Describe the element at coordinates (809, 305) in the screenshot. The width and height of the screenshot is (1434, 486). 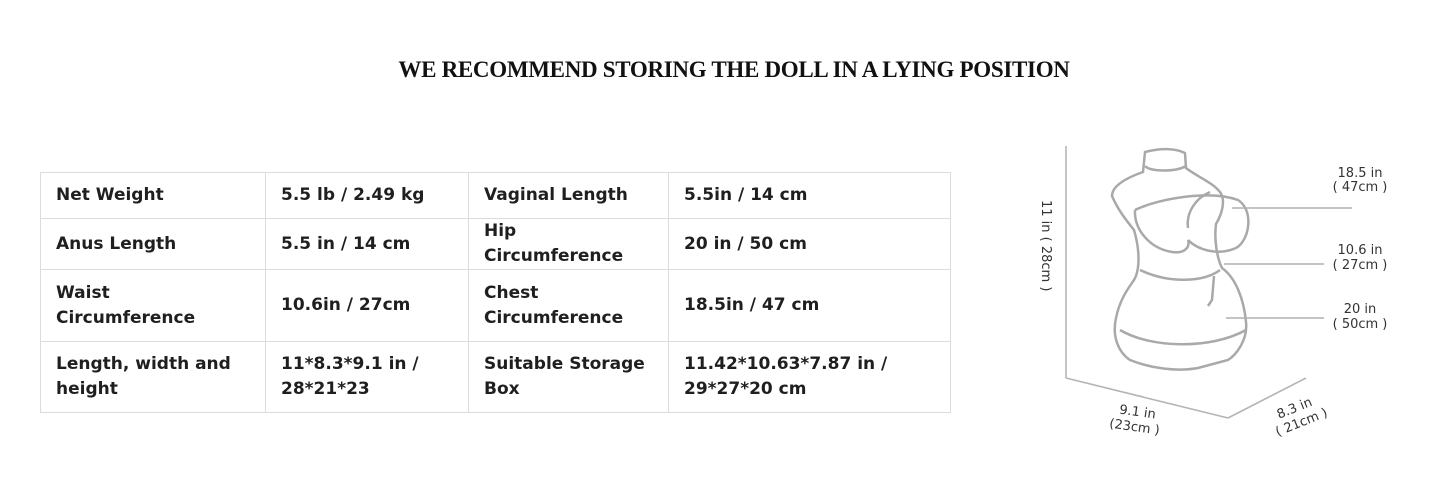
I see `spec-value: 18.5in / 47 cm` at that location.